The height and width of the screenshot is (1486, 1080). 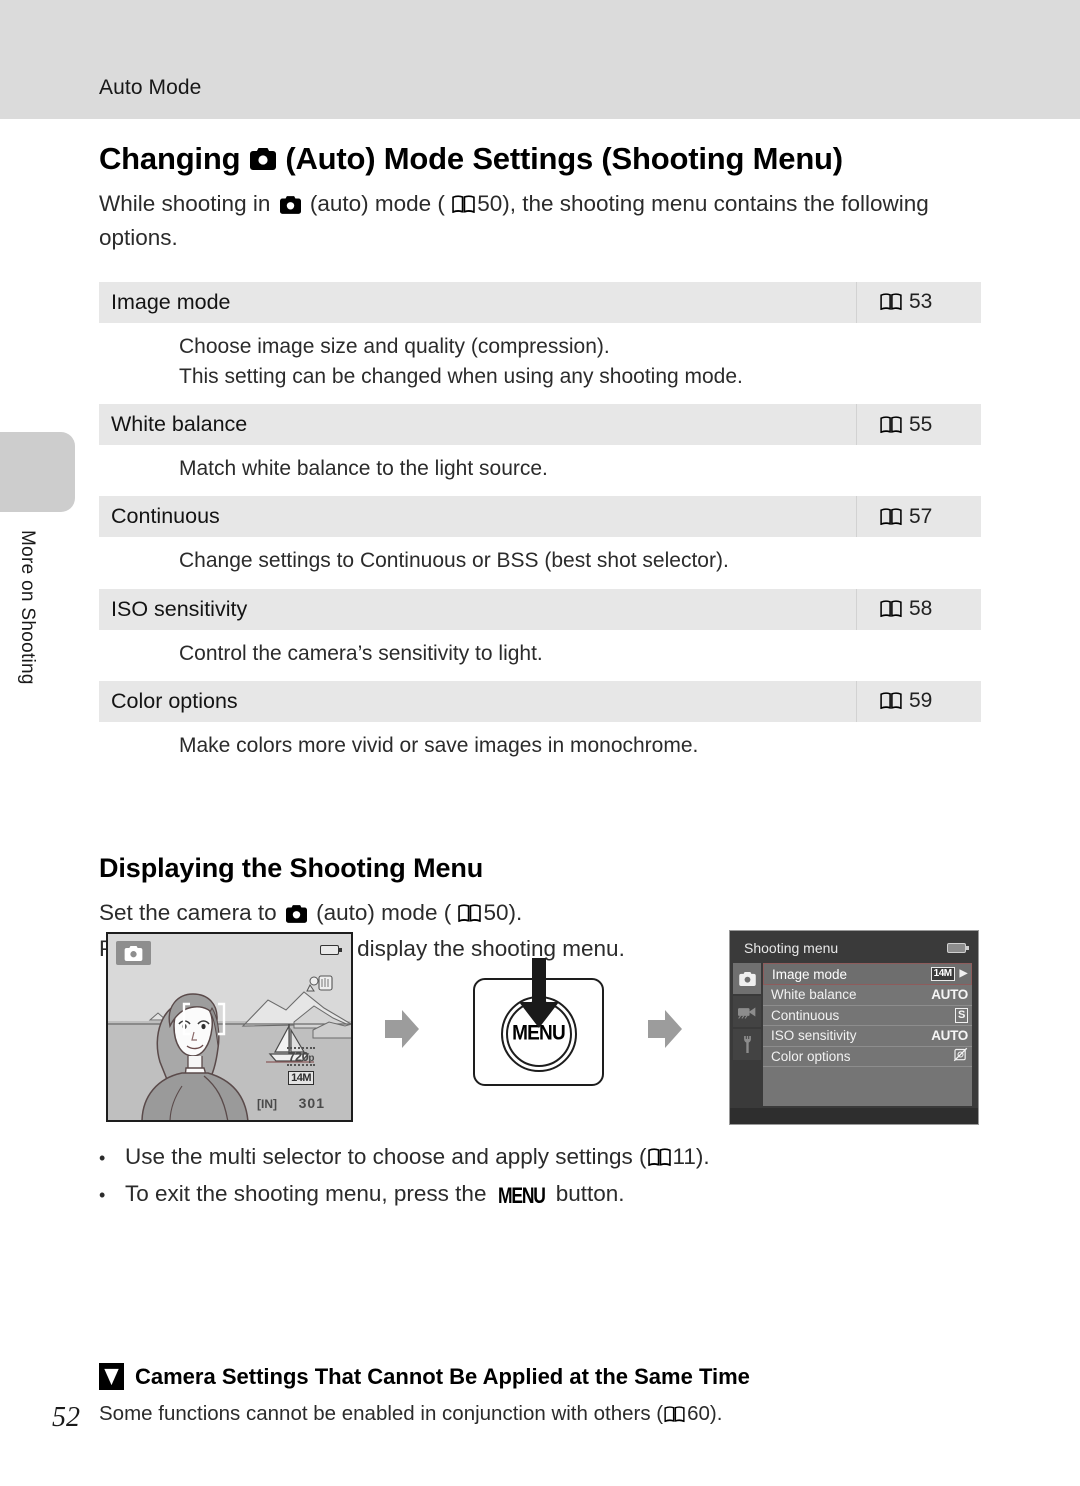 What do you see at coordinates (805, 1015) in the screenshot?
I see `menu-item-label: Continuous` at bounding box center [805, 1015].